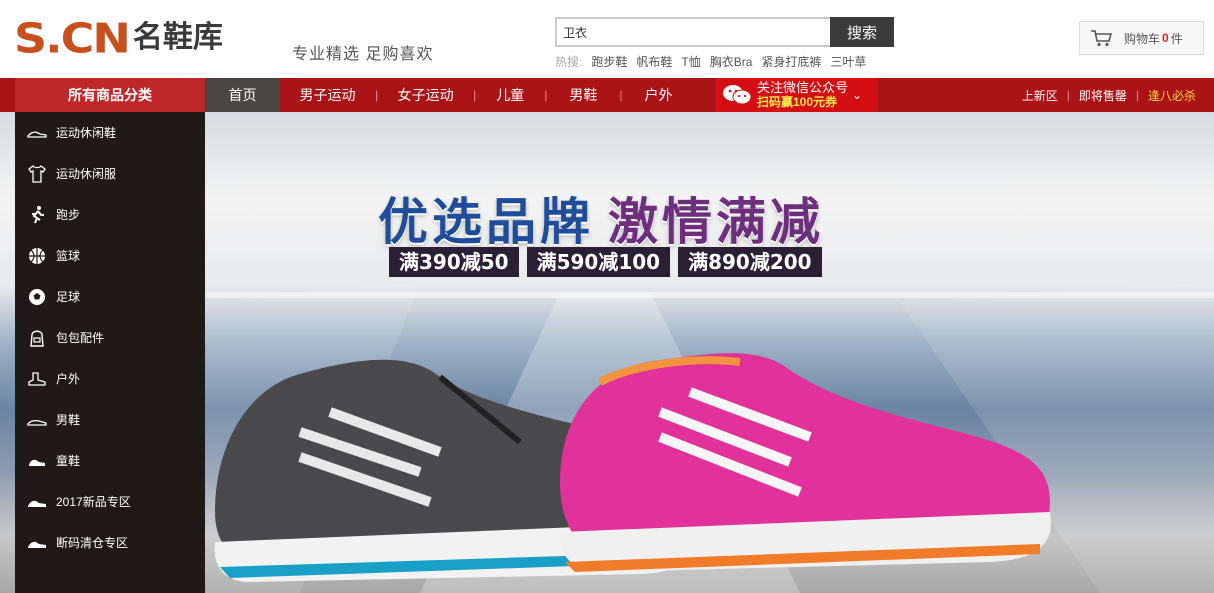  I want to click on nav-item-kids: 儿童, so click(510, 95).